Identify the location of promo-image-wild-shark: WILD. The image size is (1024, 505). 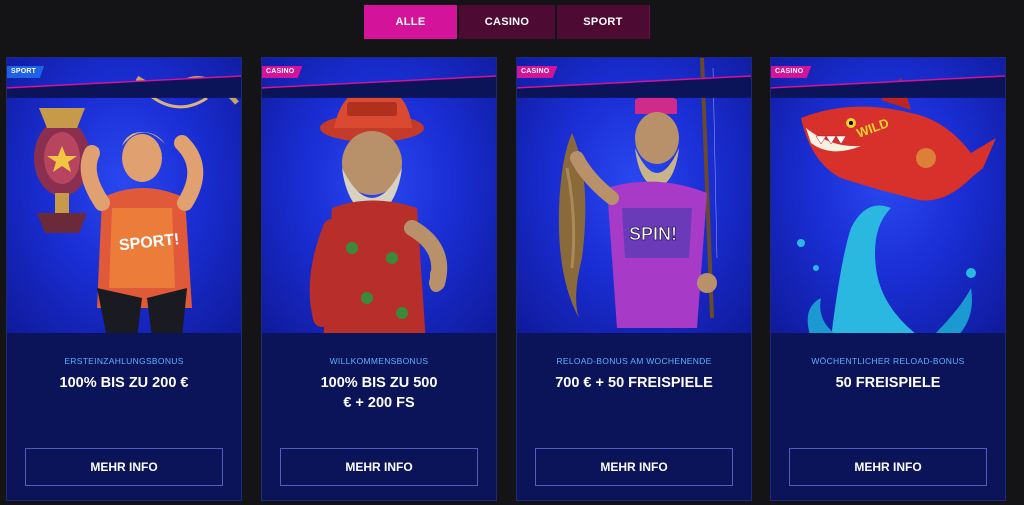
(888, 195).